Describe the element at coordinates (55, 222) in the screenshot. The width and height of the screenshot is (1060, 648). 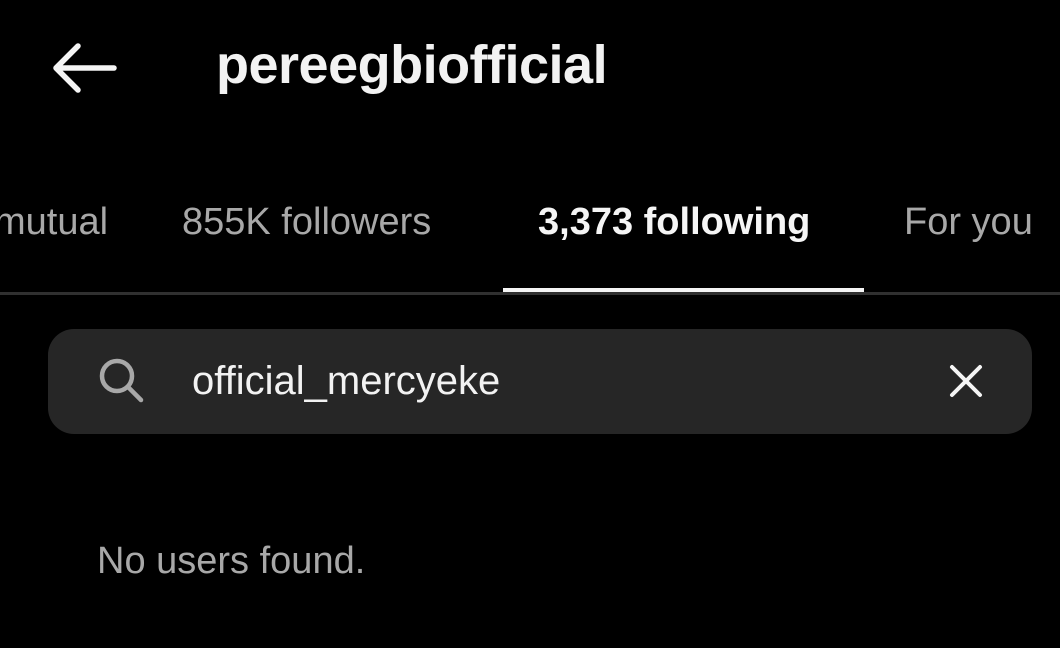
I see `tab-mutual: mutual` at that location.